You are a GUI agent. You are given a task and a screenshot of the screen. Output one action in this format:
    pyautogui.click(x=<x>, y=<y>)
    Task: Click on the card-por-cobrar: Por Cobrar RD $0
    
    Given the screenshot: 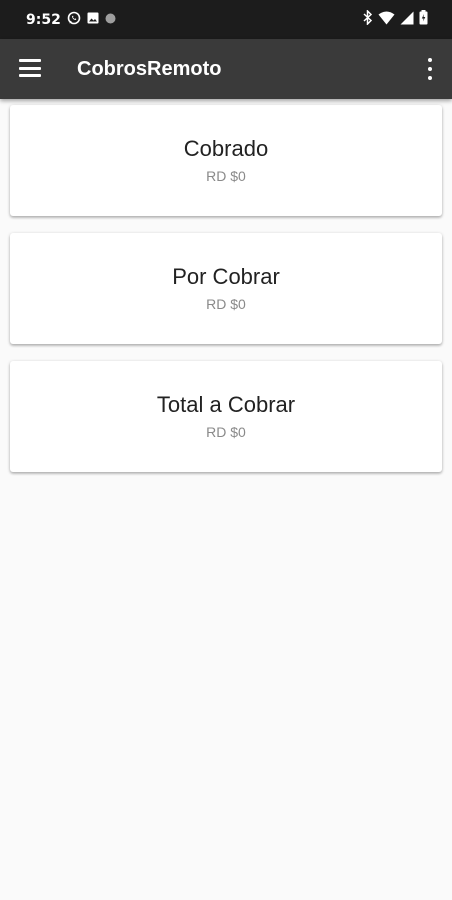 What is the action you would take?
    pyautogui.click(x=226, y=288)
    